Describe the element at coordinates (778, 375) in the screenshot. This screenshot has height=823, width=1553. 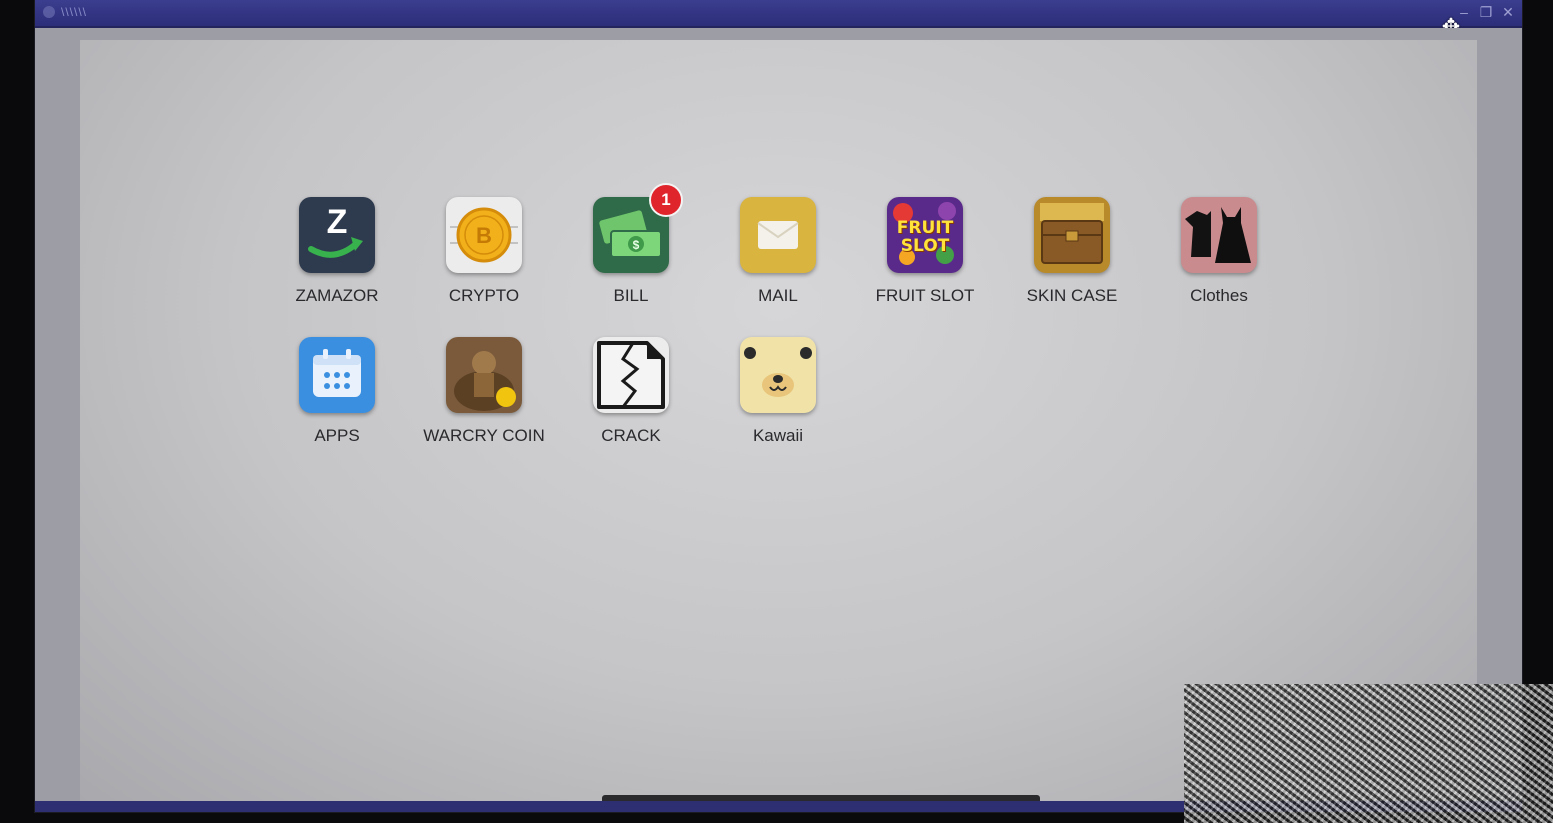
I see `bear-icon` at that location.